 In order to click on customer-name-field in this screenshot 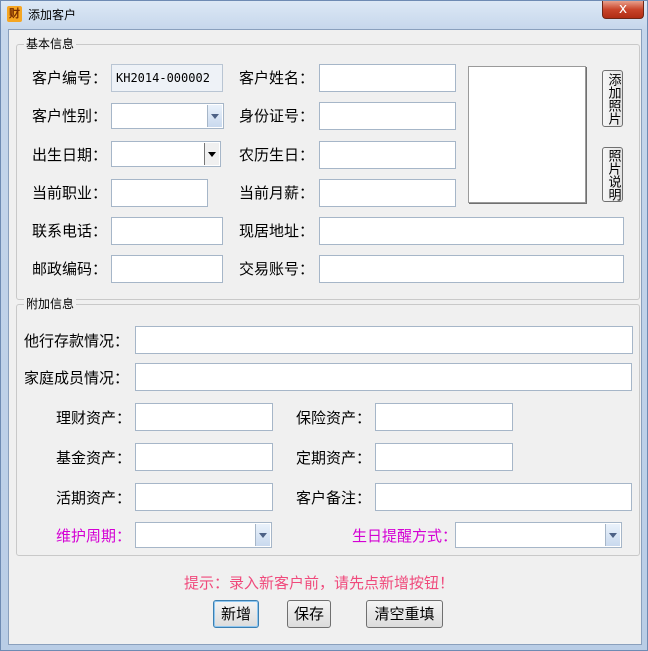, I will do `click(387, 78)`.